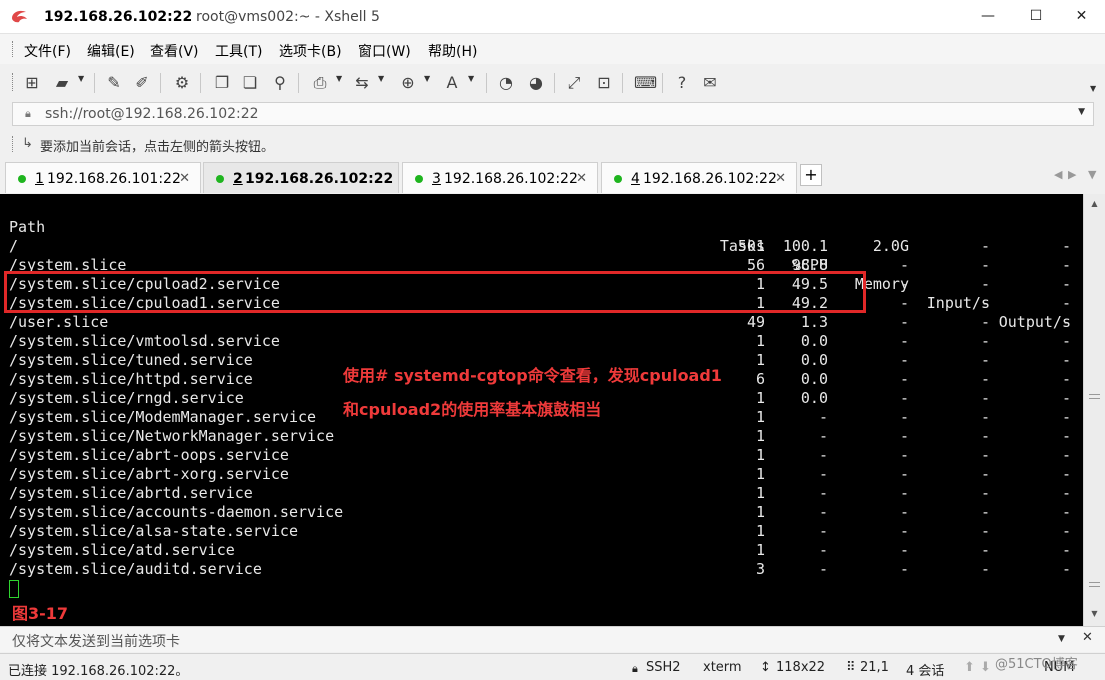 This screenshot has height=680, width=1105. What do you see at coordinates (12, 82) in the screenshot?
I see `toolbar-grip` at bounding box center [12, 82].